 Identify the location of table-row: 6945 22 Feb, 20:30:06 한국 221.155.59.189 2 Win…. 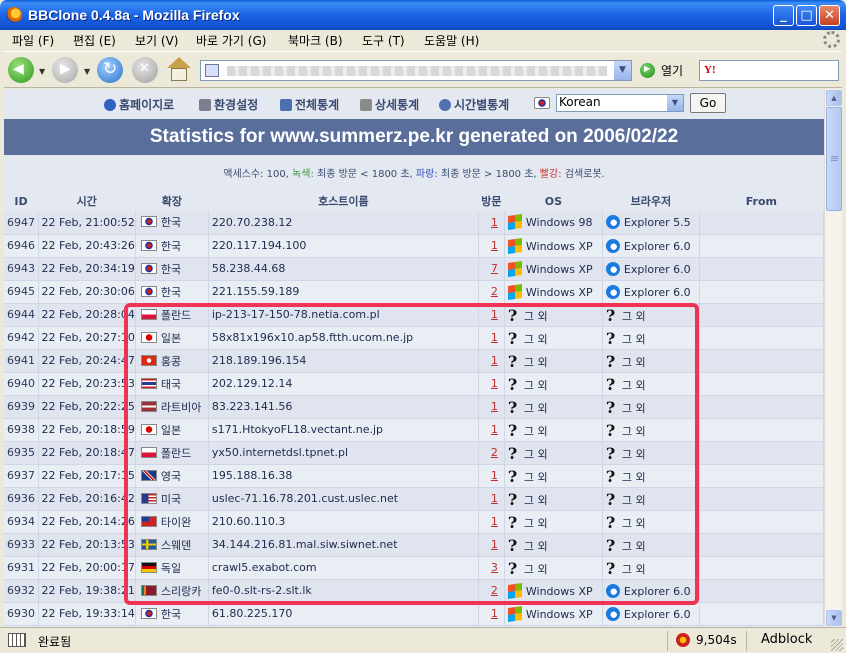
(414, 292).